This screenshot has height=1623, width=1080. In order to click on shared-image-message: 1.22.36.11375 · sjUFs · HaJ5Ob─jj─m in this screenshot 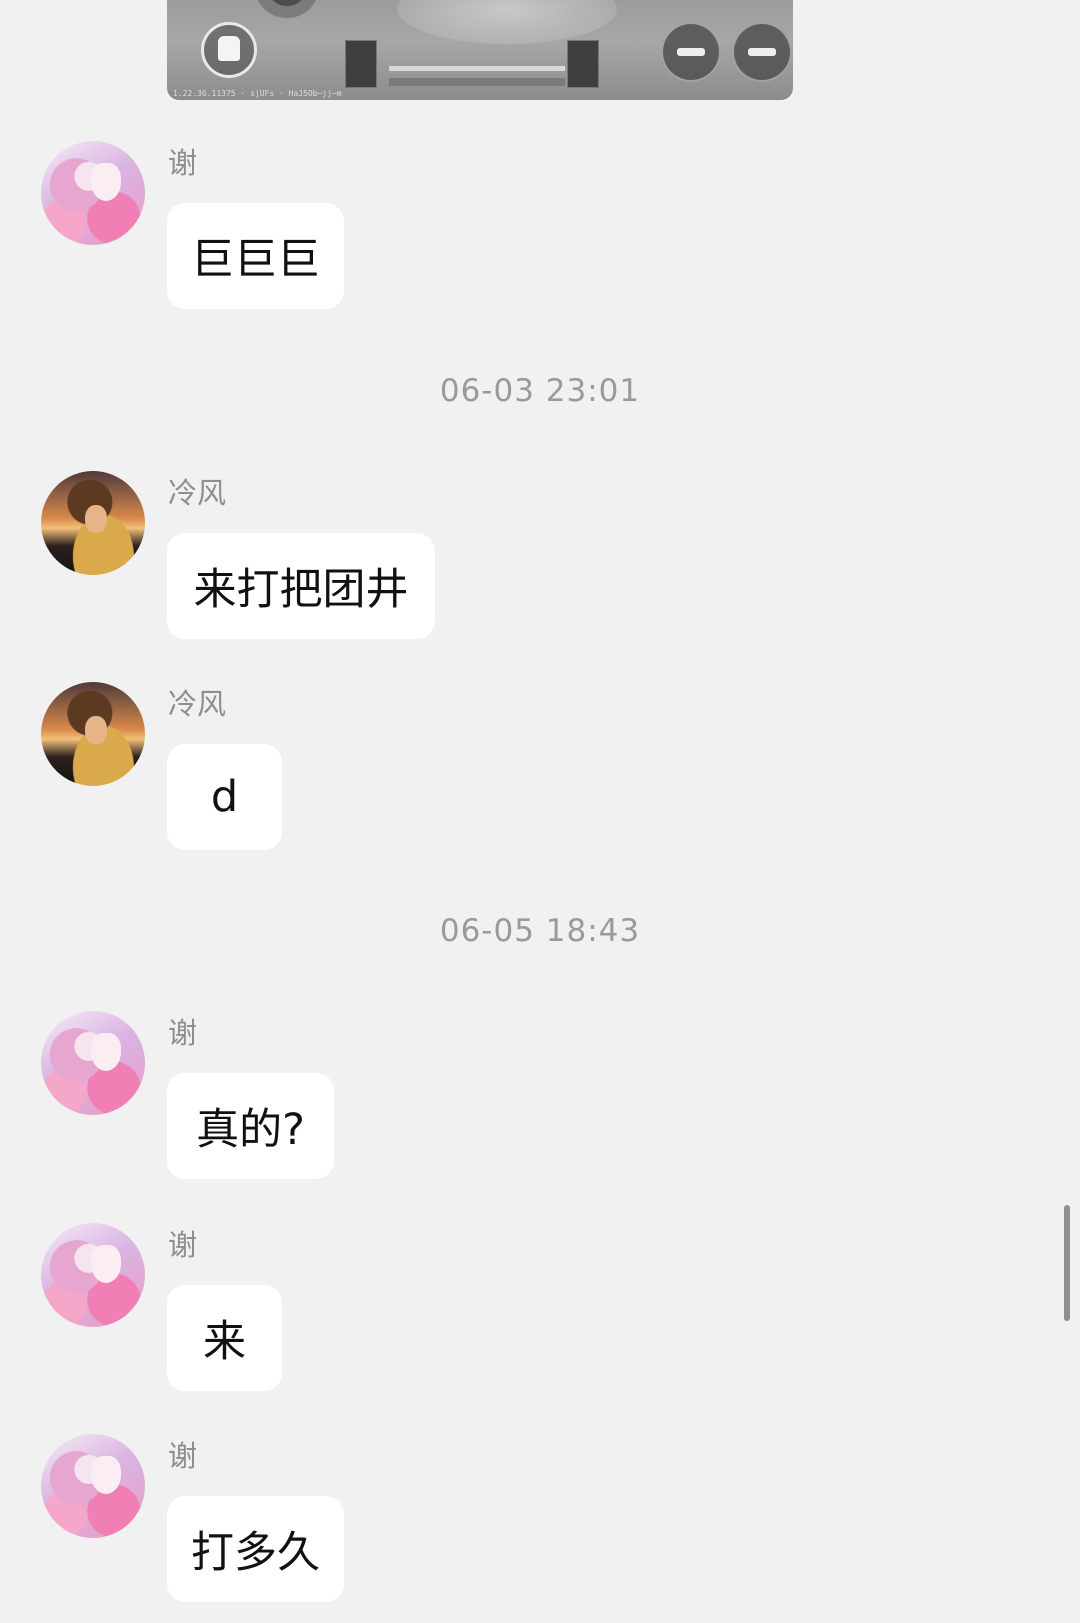, I will do `click(480, 50)`.